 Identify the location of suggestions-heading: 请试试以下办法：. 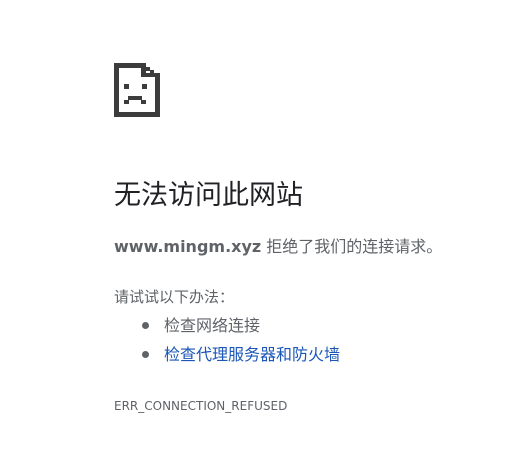
(174, 297).